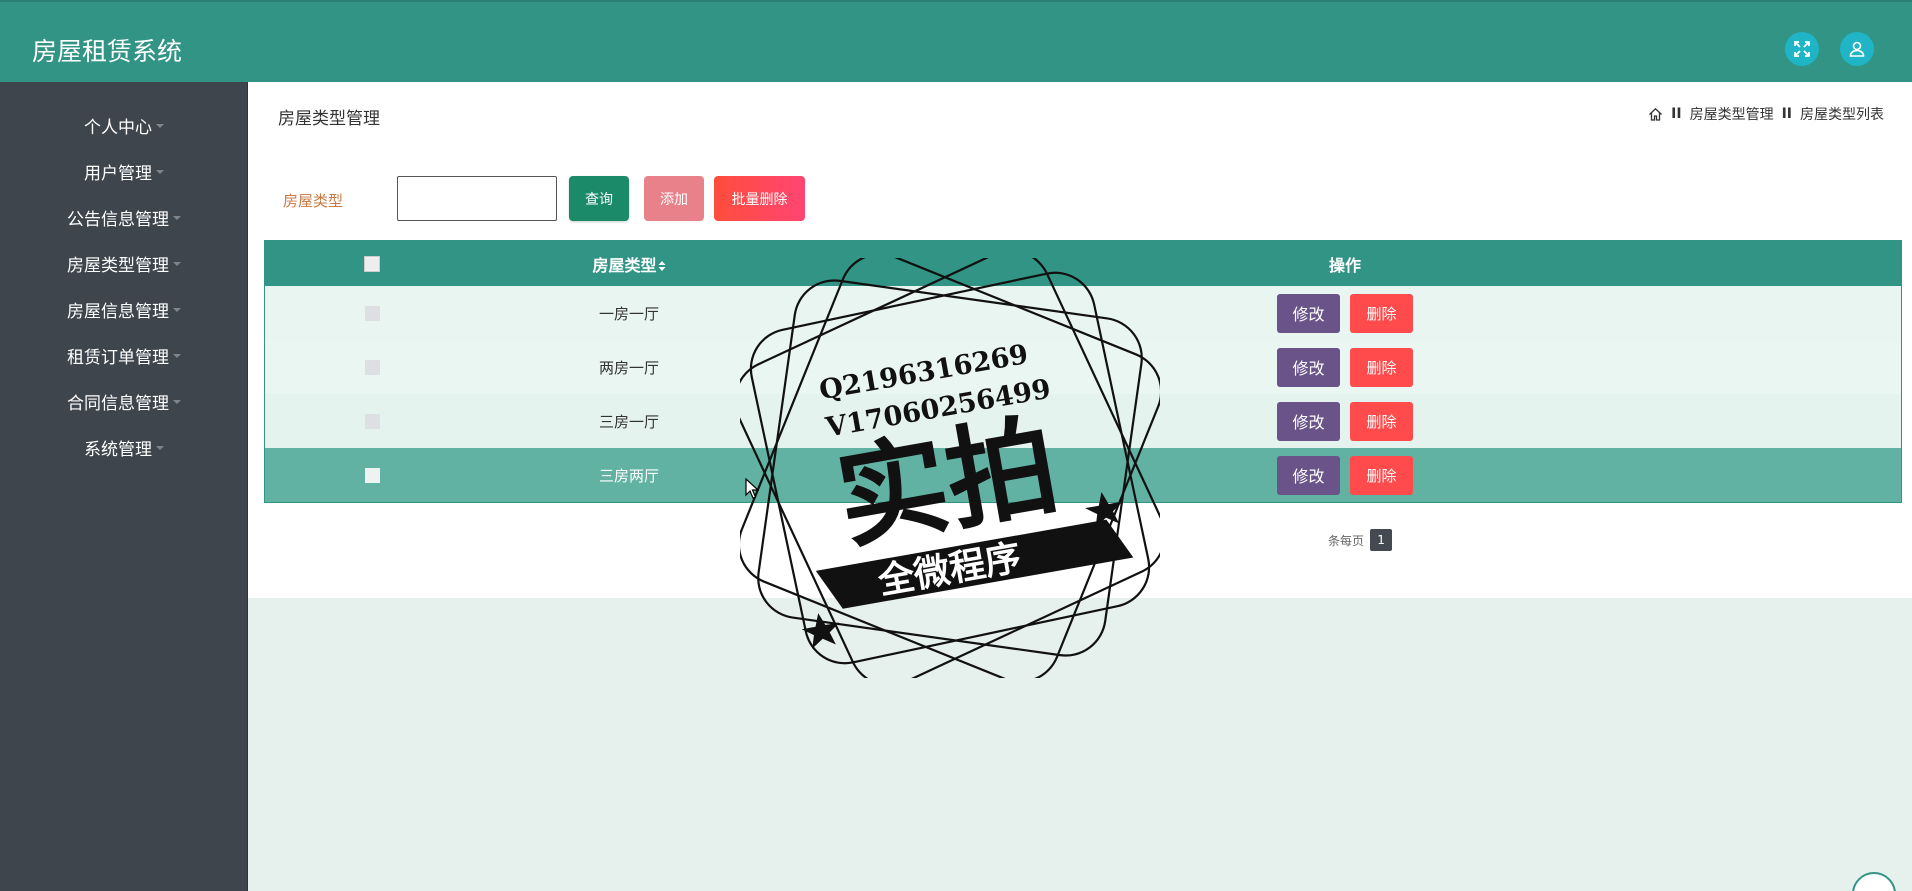 The image size is (1912, 891). What do you see at coordinates (118, 265) in the screenshot?
I see `sidebar-item-label: 房屋类型管理` at bounding box center [118, 265].